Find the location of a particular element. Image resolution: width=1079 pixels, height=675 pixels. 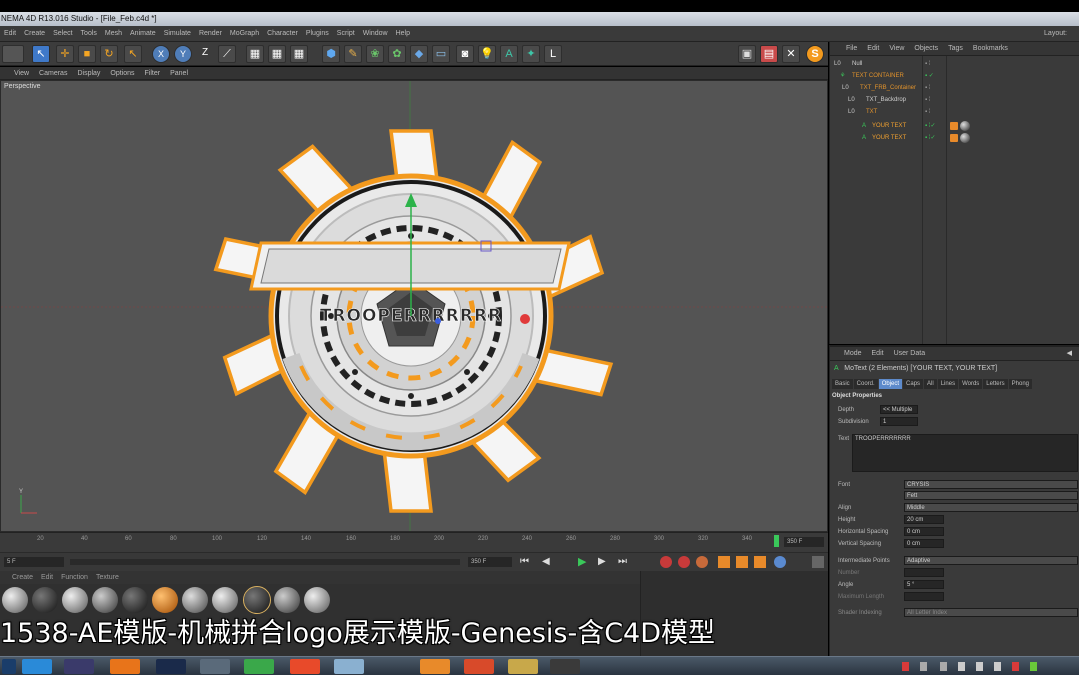

camera-icon: ◙ is located at coordinates (465, 54).